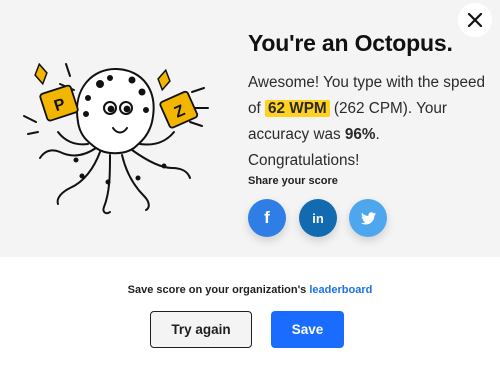  I want to click on close-button, so click(475, 20).